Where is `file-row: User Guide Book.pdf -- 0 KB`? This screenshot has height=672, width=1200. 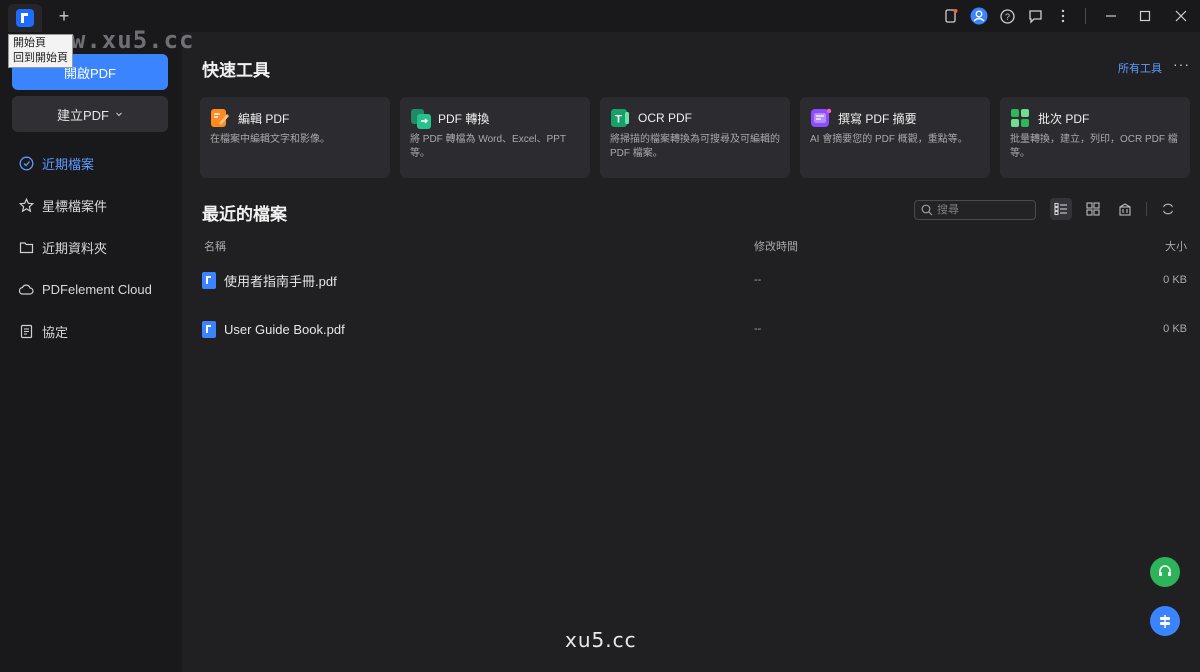
file-row: User Guide Book.pdf -- 0 KB is located at coordinates (694, 329).